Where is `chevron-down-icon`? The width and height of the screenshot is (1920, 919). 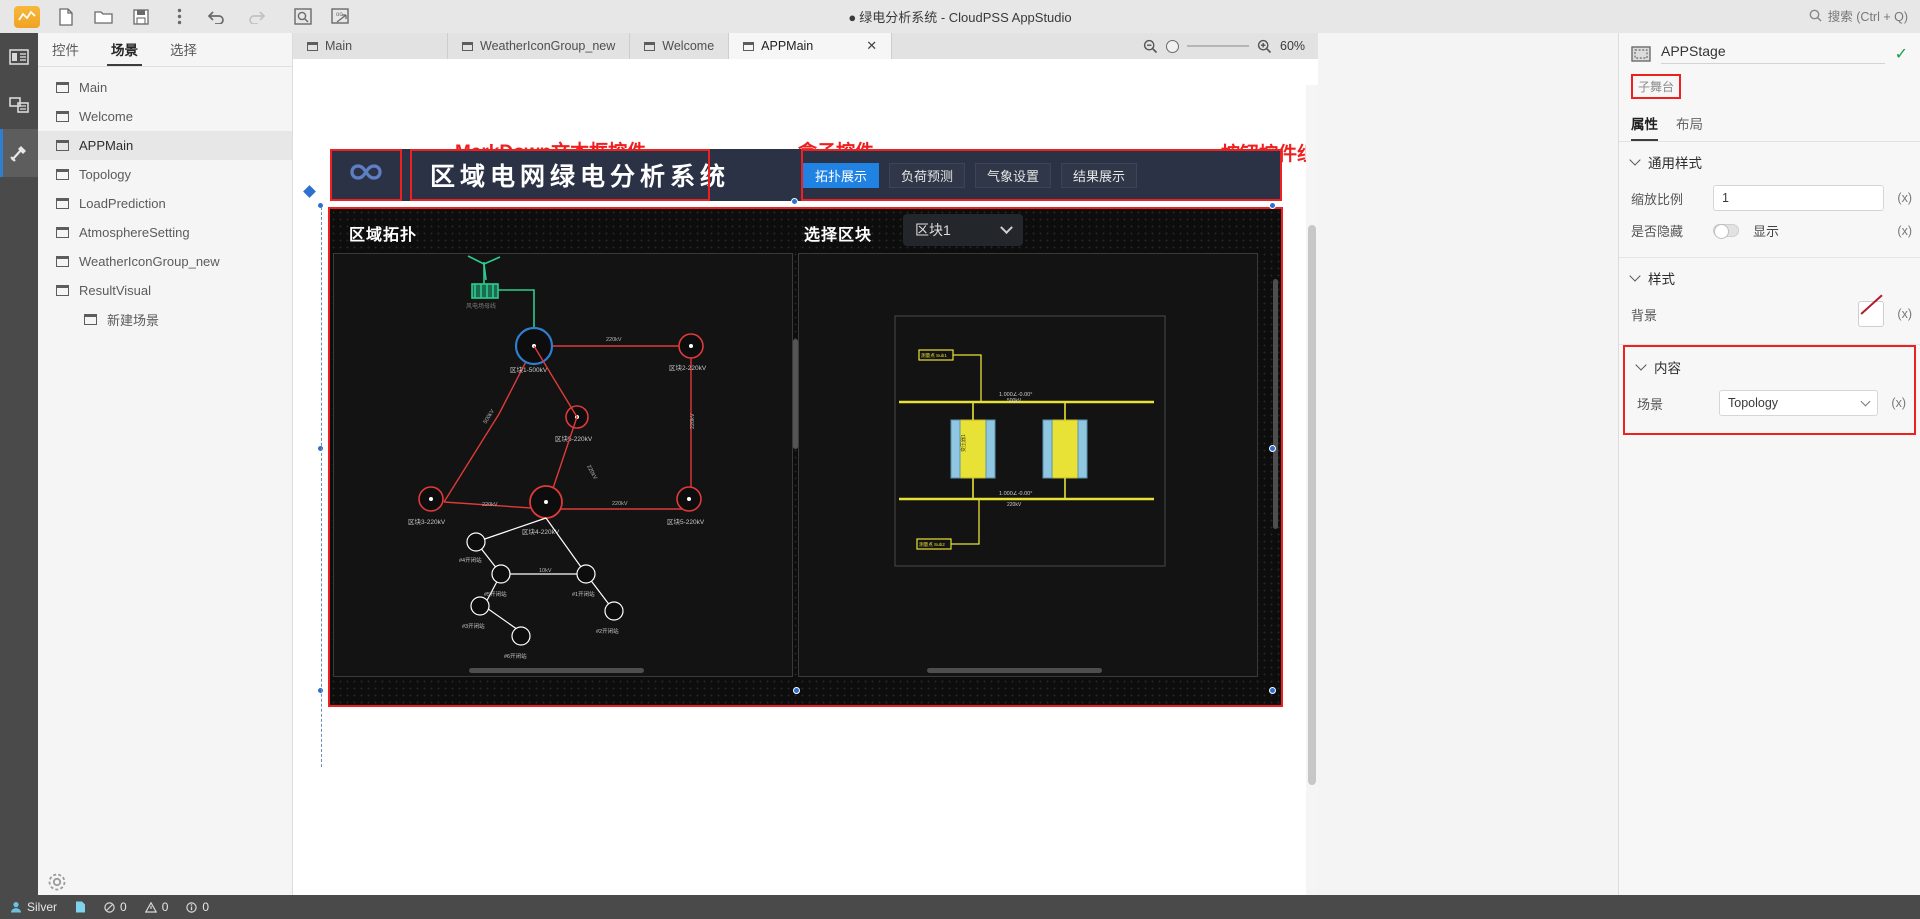 chevron-down-icon is located at coordinates (1635, 276).